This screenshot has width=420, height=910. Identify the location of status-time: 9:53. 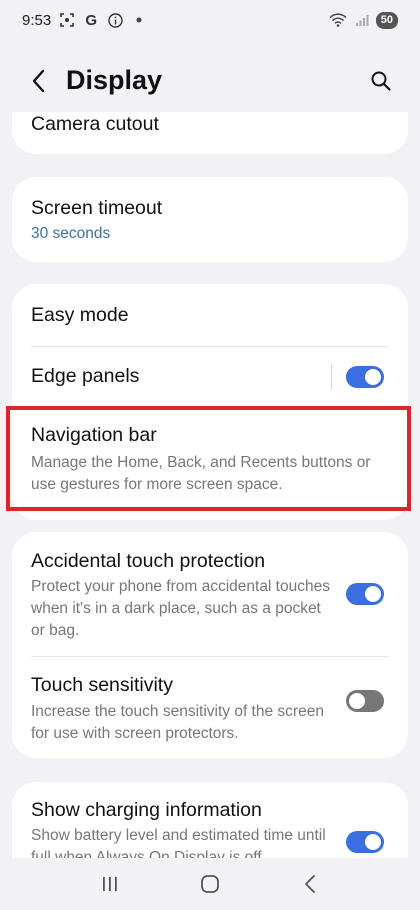
(37, 20).